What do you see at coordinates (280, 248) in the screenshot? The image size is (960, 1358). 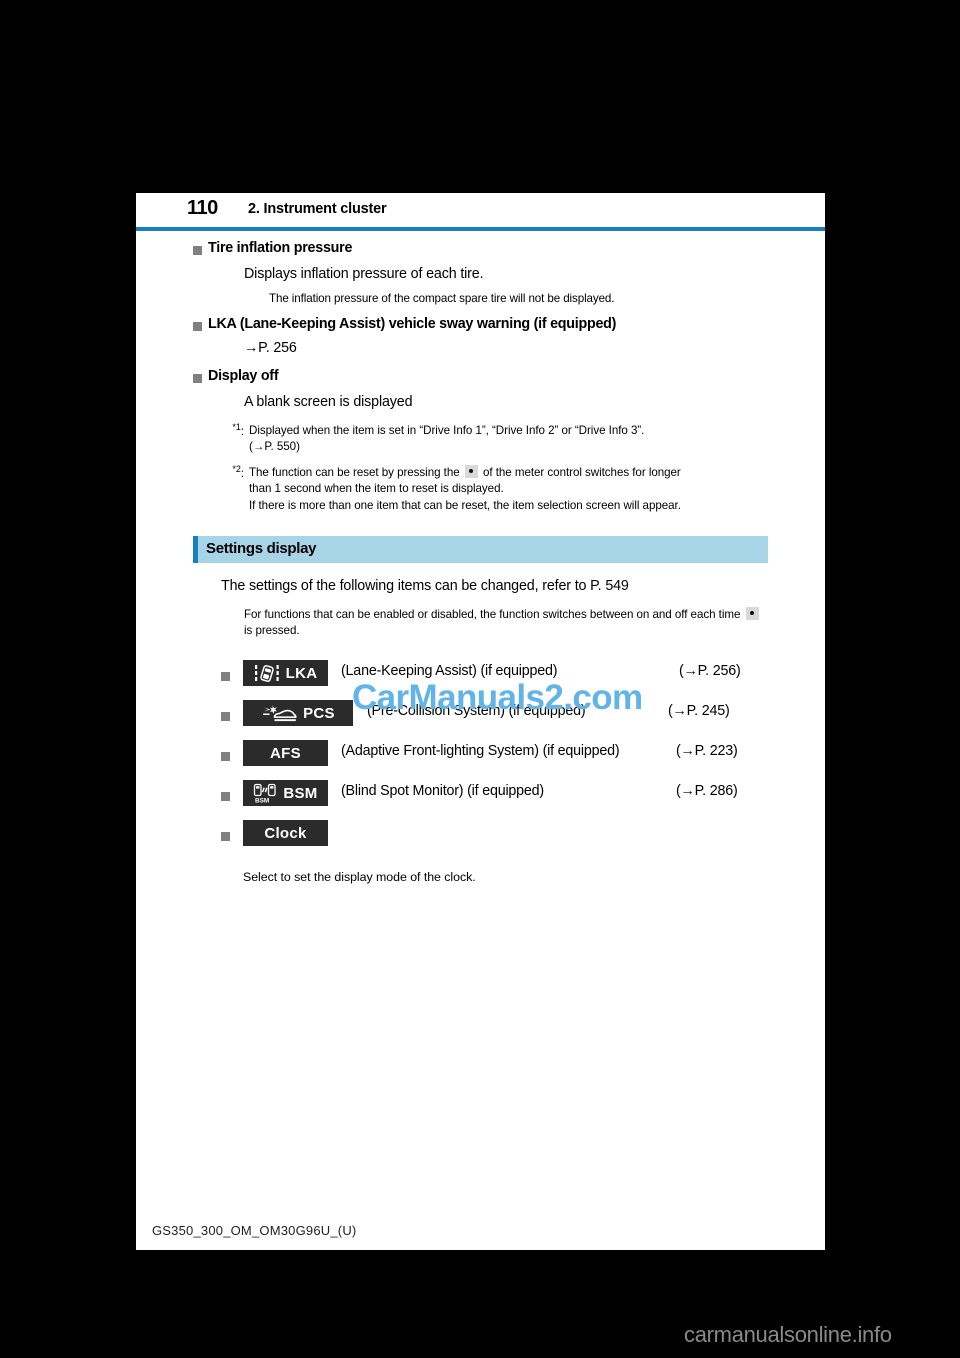 I see `entry-heading: Tire inflation pressure` at bounding box center [280, 248].